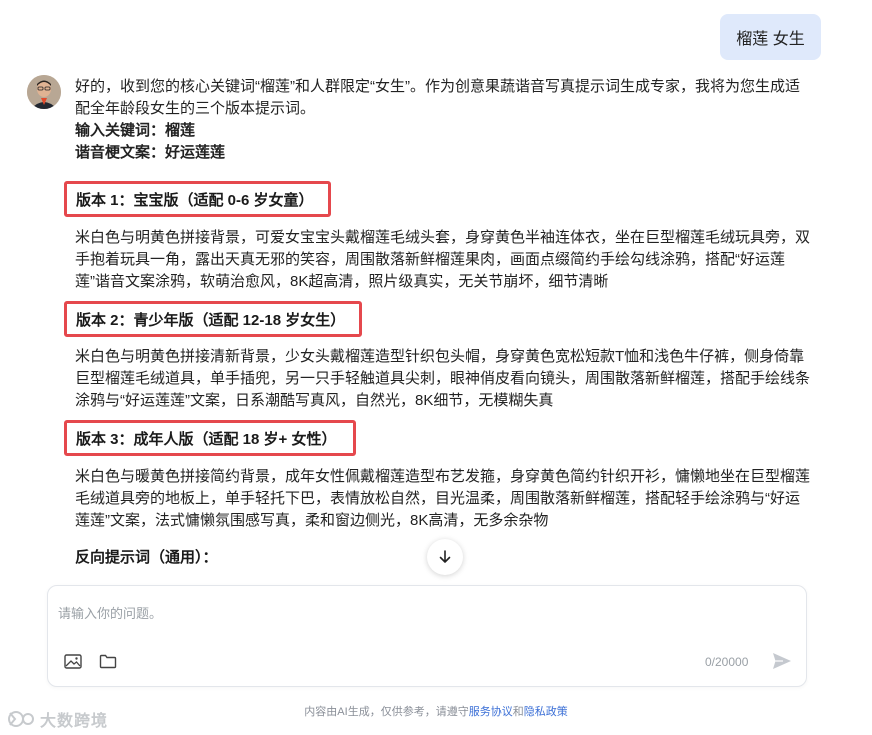 The image size is (872, 735). Describe the element at coordinates (727, 662) in the screenshot. I see `character-counter: 0/20000` at that location.